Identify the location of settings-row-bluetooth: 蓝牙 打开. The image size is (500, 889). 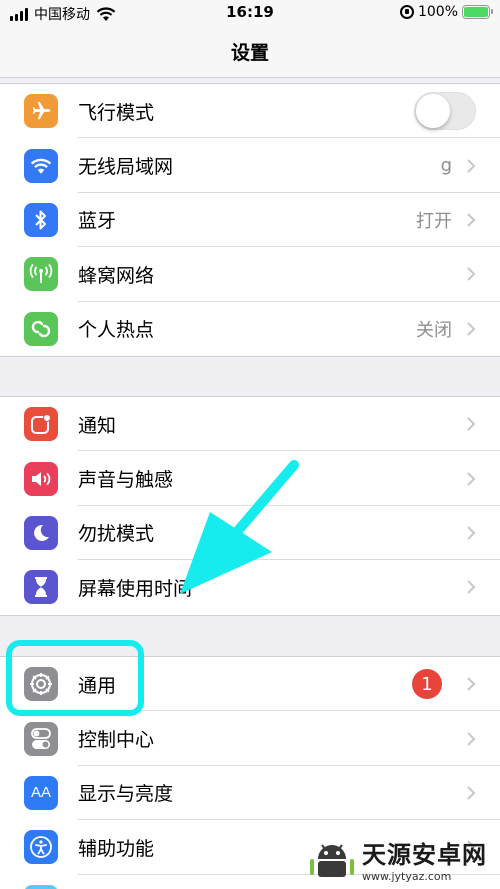
(250, 220).